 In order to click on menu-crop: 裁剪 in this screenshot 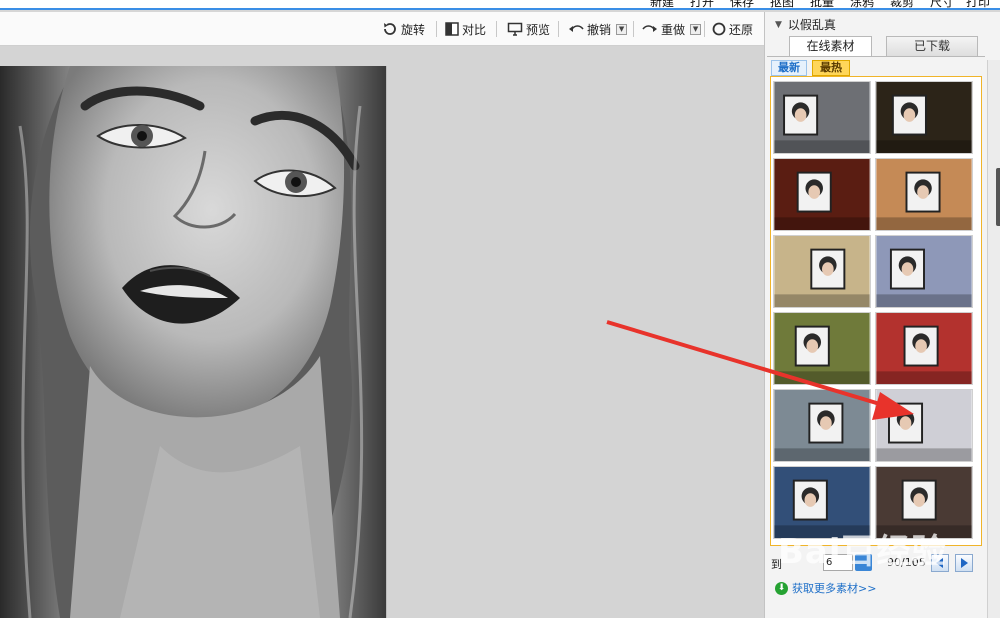, I will do `click(902, 4)`.